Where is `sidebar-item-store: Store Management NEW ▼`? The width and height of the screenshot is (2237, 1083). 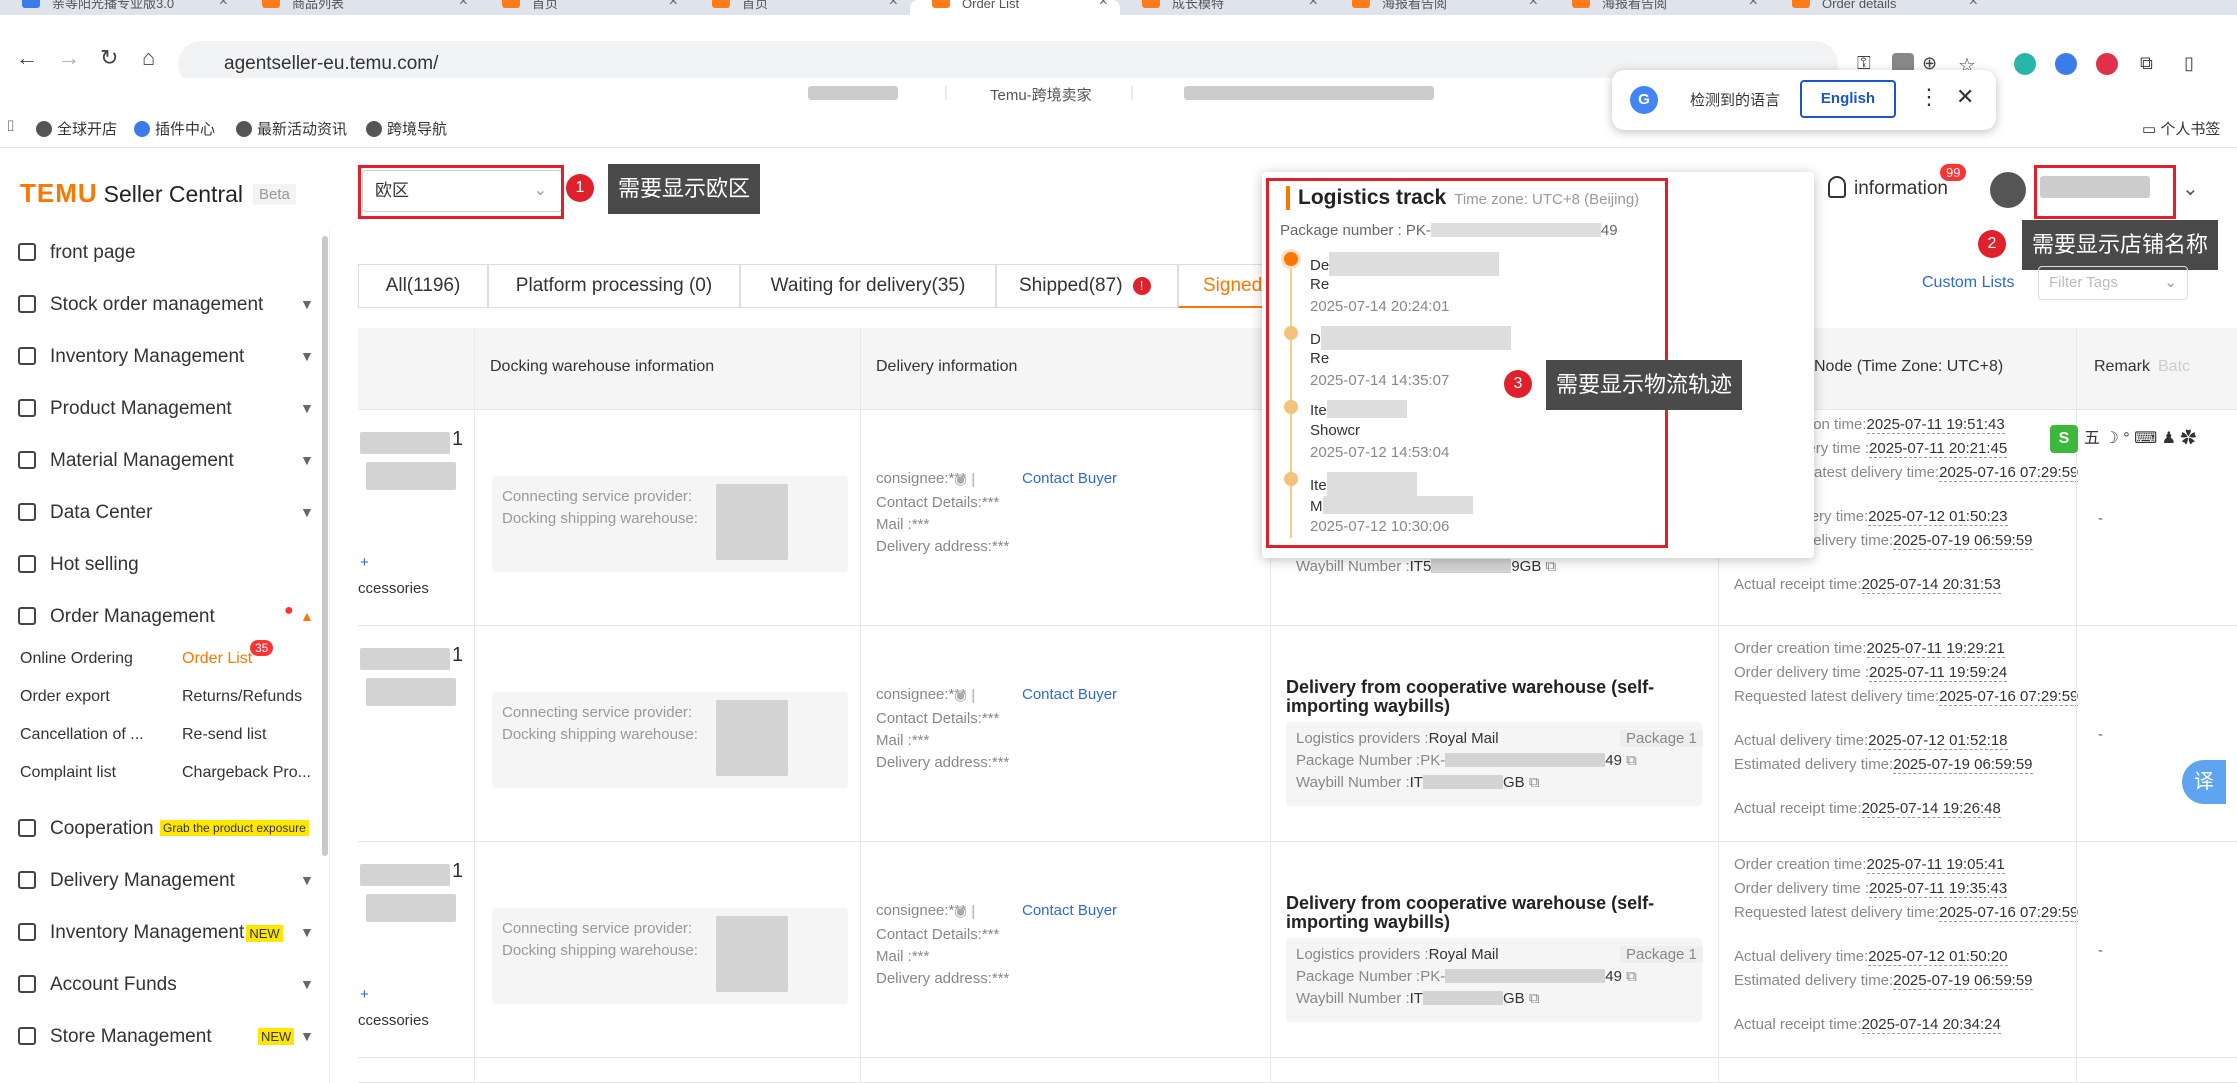
sidebar-item-store: Store Management NEW ▼ is located at coordinates (166, 1037).